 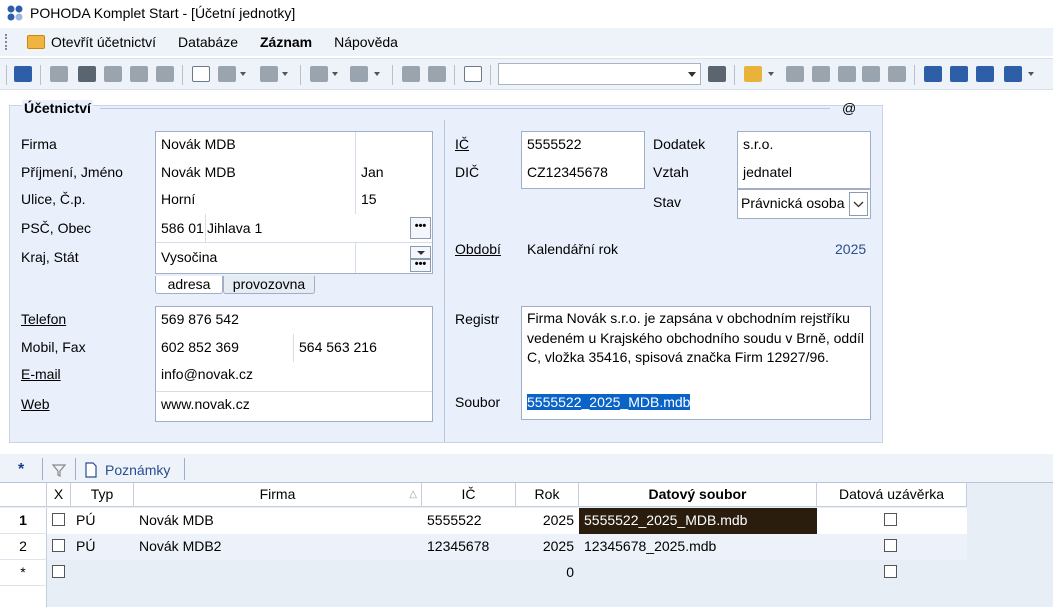 What do you see at coordinates (35, 404) in the screenshot?
I see `label-web-link: Web` at bounding box center [35, 404].